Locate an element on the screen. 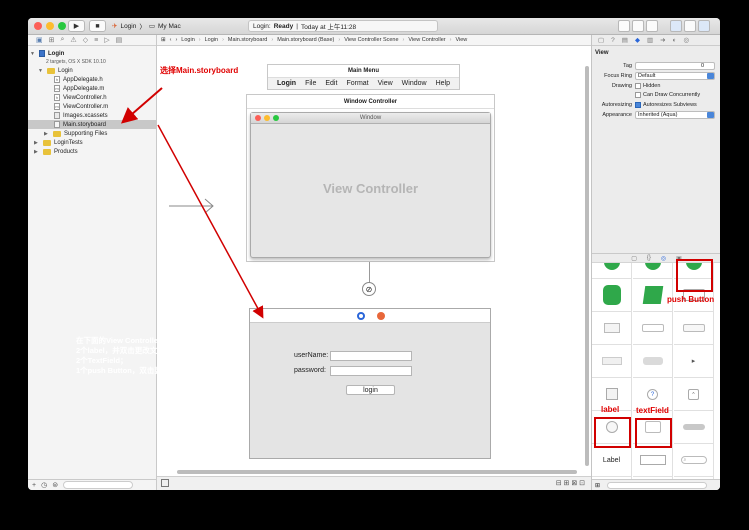 This screenshot has height=530, width=749. instruction-line-3: 2个TextField； is located at coordinates (102, 360).